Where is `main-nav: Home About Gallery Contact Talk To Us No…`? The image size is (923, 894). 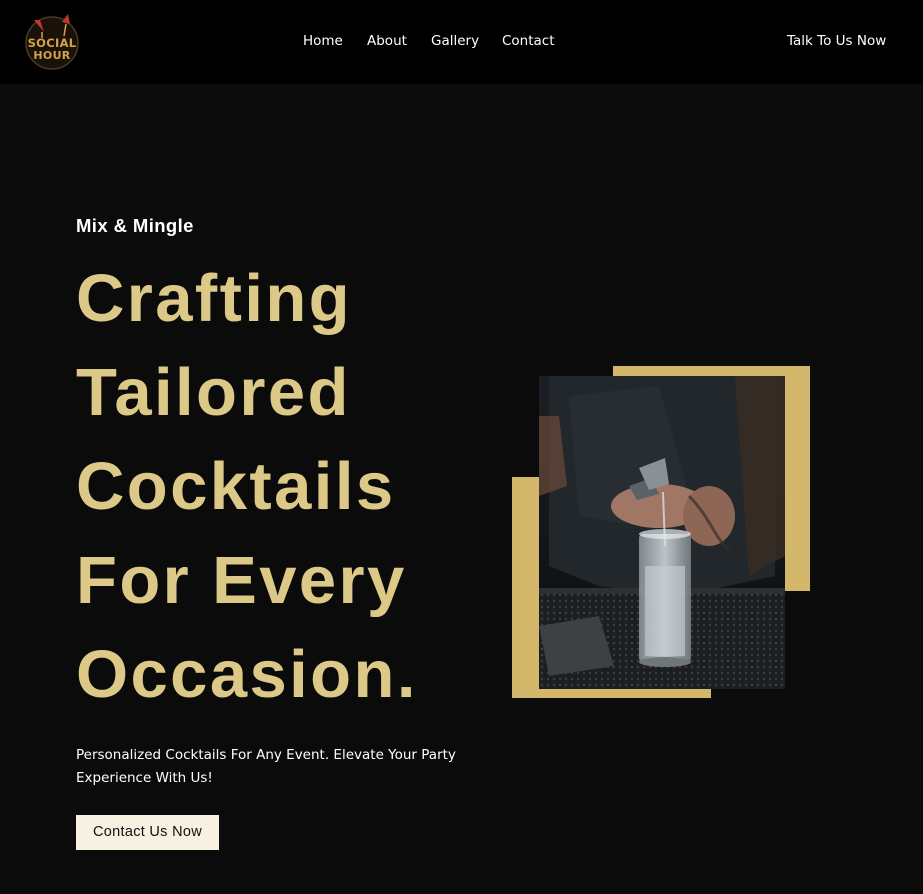 main-nav: Home About Gallery Contact Talk To Us No… is located at coordinates (461, 42).